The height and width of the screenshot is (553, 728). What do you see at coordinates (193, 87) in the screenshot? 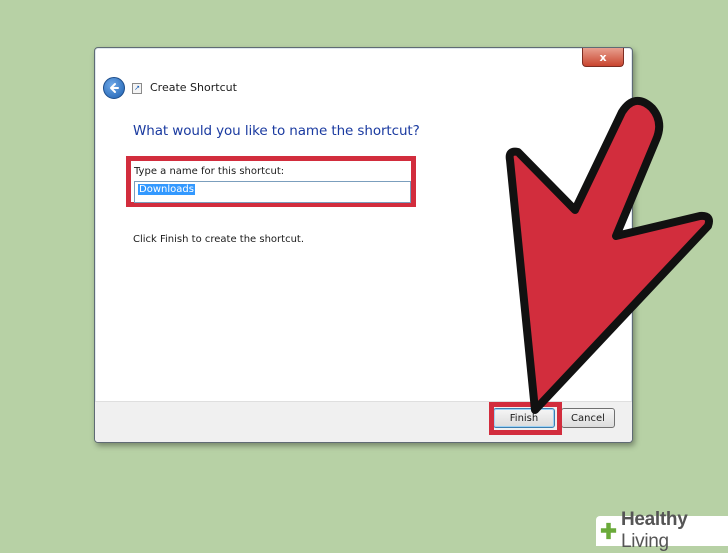
I see `dialog-title: Create Shortcut` at bounding box center [193, 87].